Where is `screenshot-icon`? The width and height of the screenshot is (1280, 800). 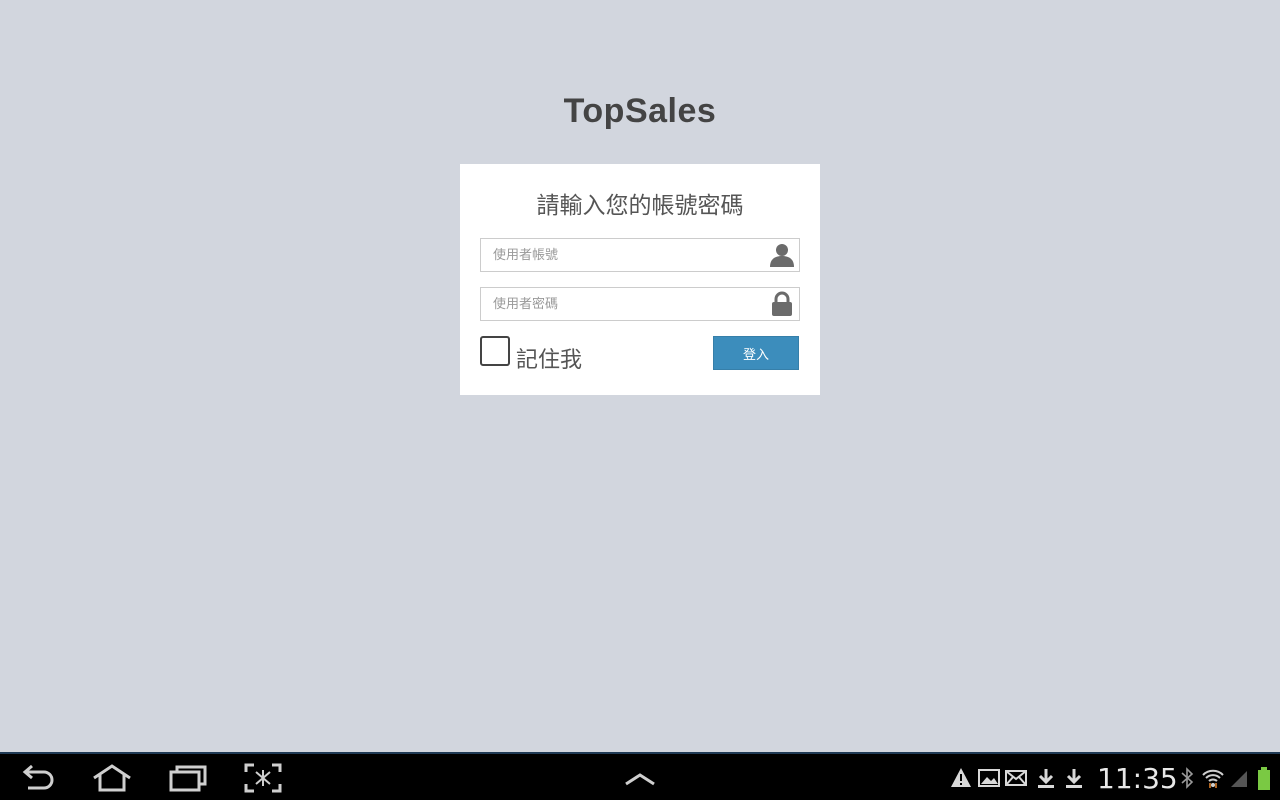 screenshot-icon is located at coordinates (263, 778).